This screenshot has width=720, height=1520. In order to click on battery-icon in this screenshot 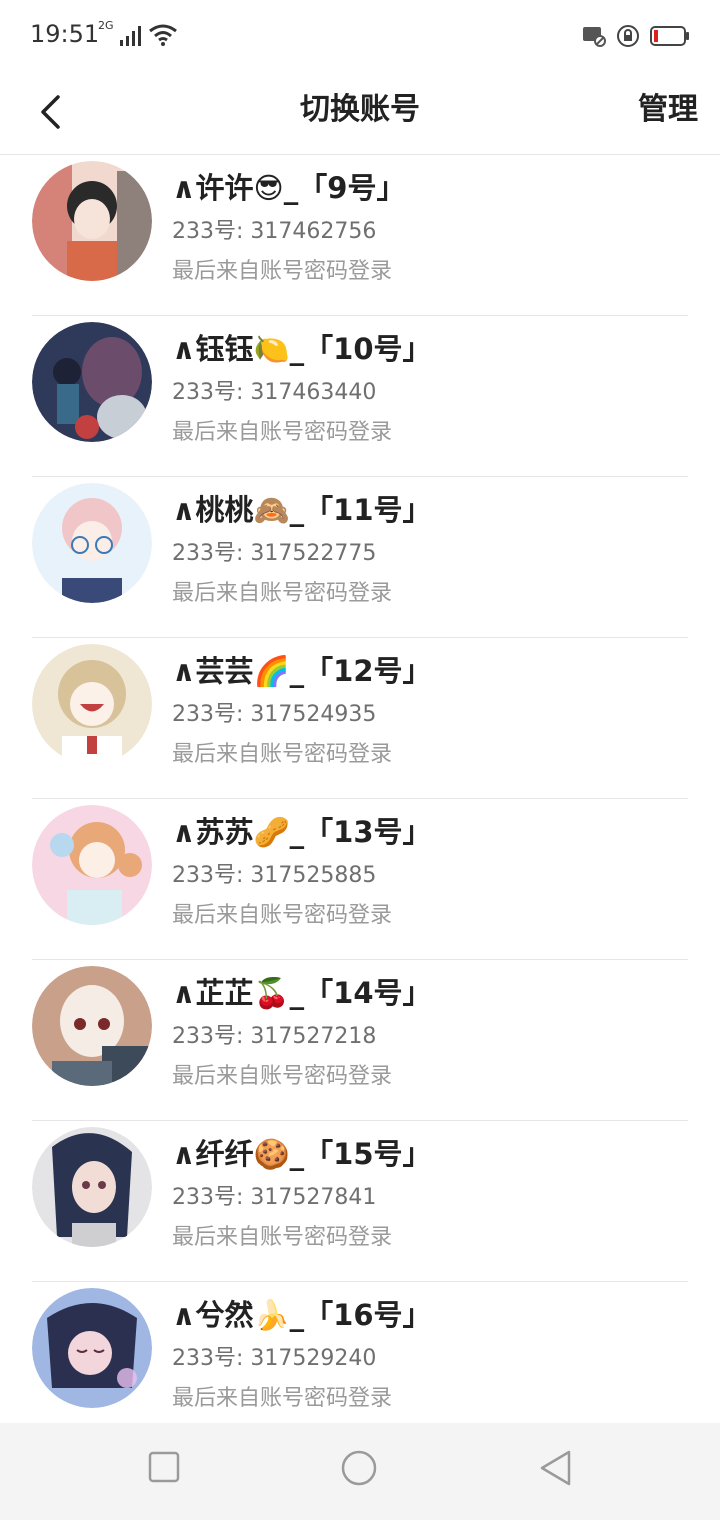, I will do `click(669, 36)`.